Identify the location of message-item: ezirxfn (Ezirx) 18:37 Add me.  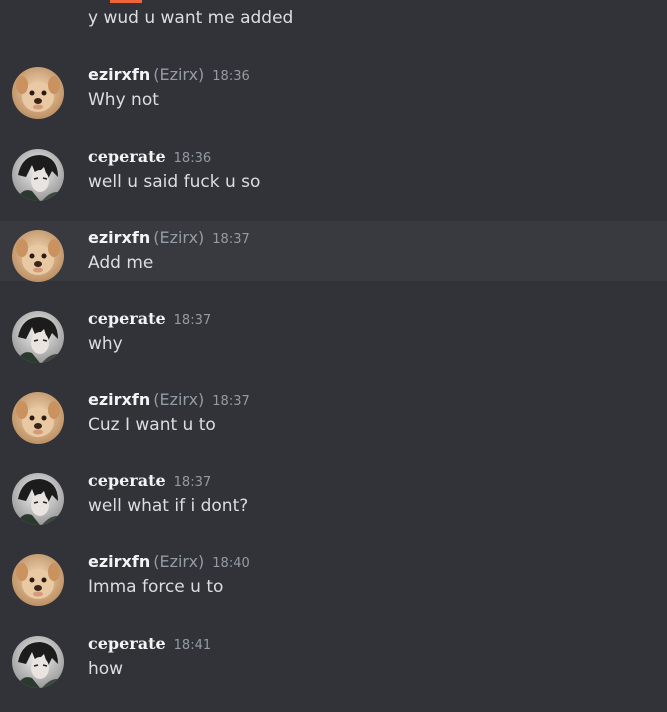
(333, 251).